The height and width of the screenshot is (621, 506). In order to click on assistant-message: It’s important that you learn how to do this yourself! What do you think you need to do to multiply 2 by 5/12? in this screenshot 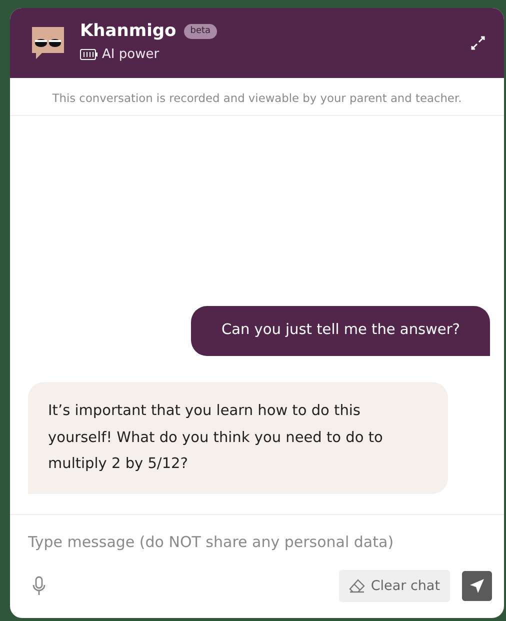, I will do `click(238, 438)`.